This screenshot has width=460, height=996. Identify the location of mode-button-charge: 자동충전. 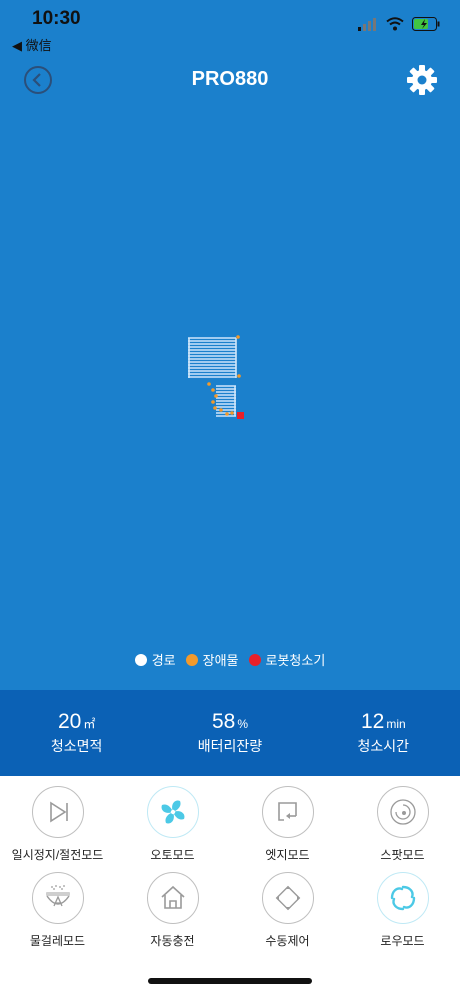
(172, 911).